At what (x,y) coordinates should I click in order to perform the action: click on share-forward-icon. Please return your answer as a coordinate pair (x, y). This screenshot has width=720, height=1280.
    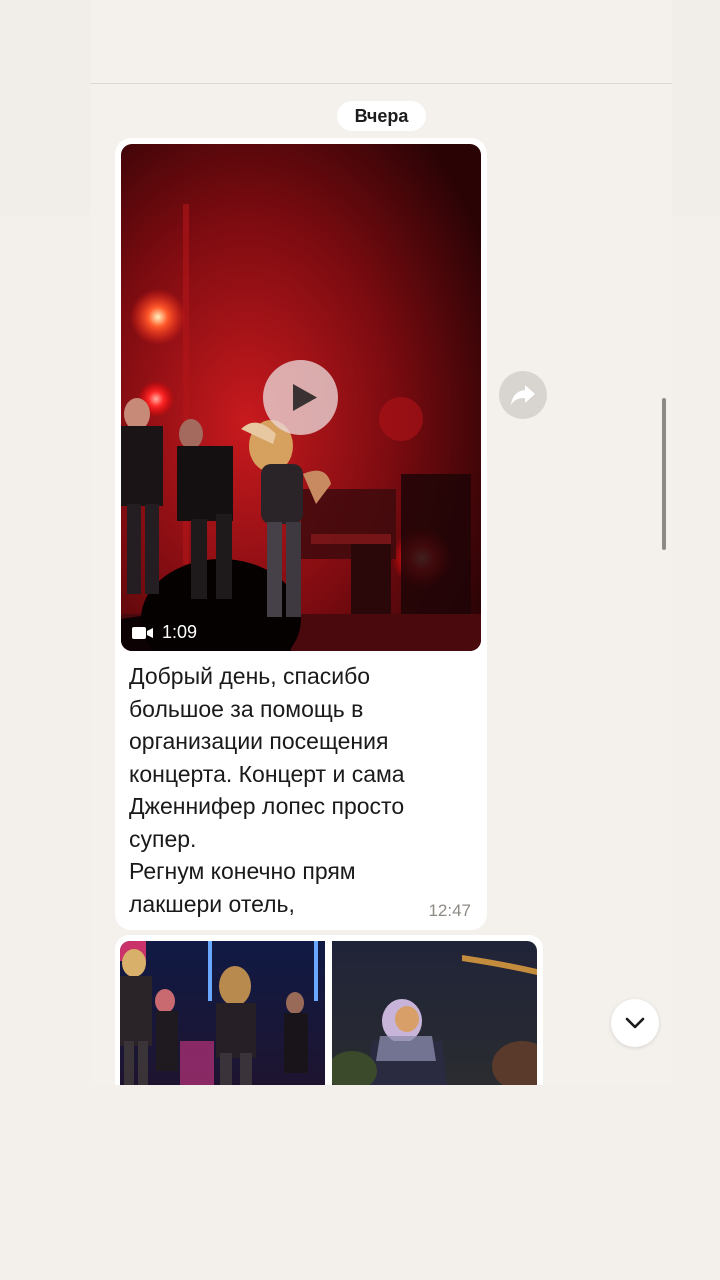
    Looking at the image, I should click on (523, 395).